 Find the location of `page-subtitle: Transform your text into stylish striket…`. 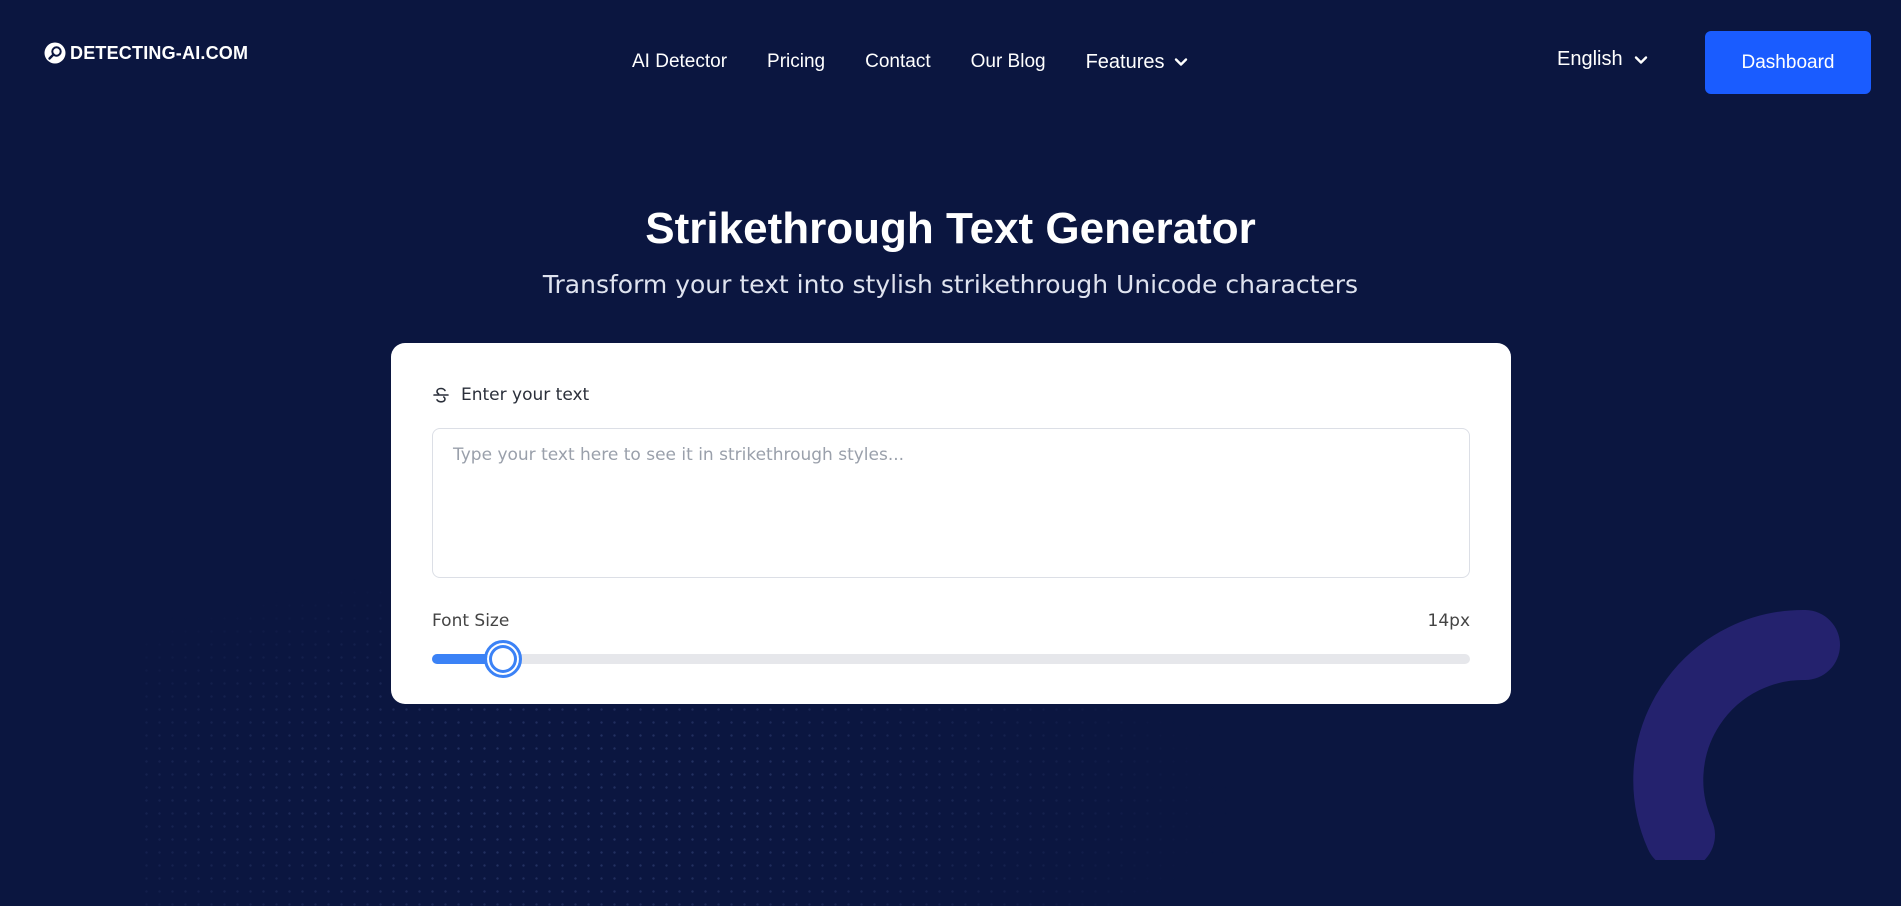

page-subtitle: Transform your text into stylish striket… is located at coordinates (950, 284).